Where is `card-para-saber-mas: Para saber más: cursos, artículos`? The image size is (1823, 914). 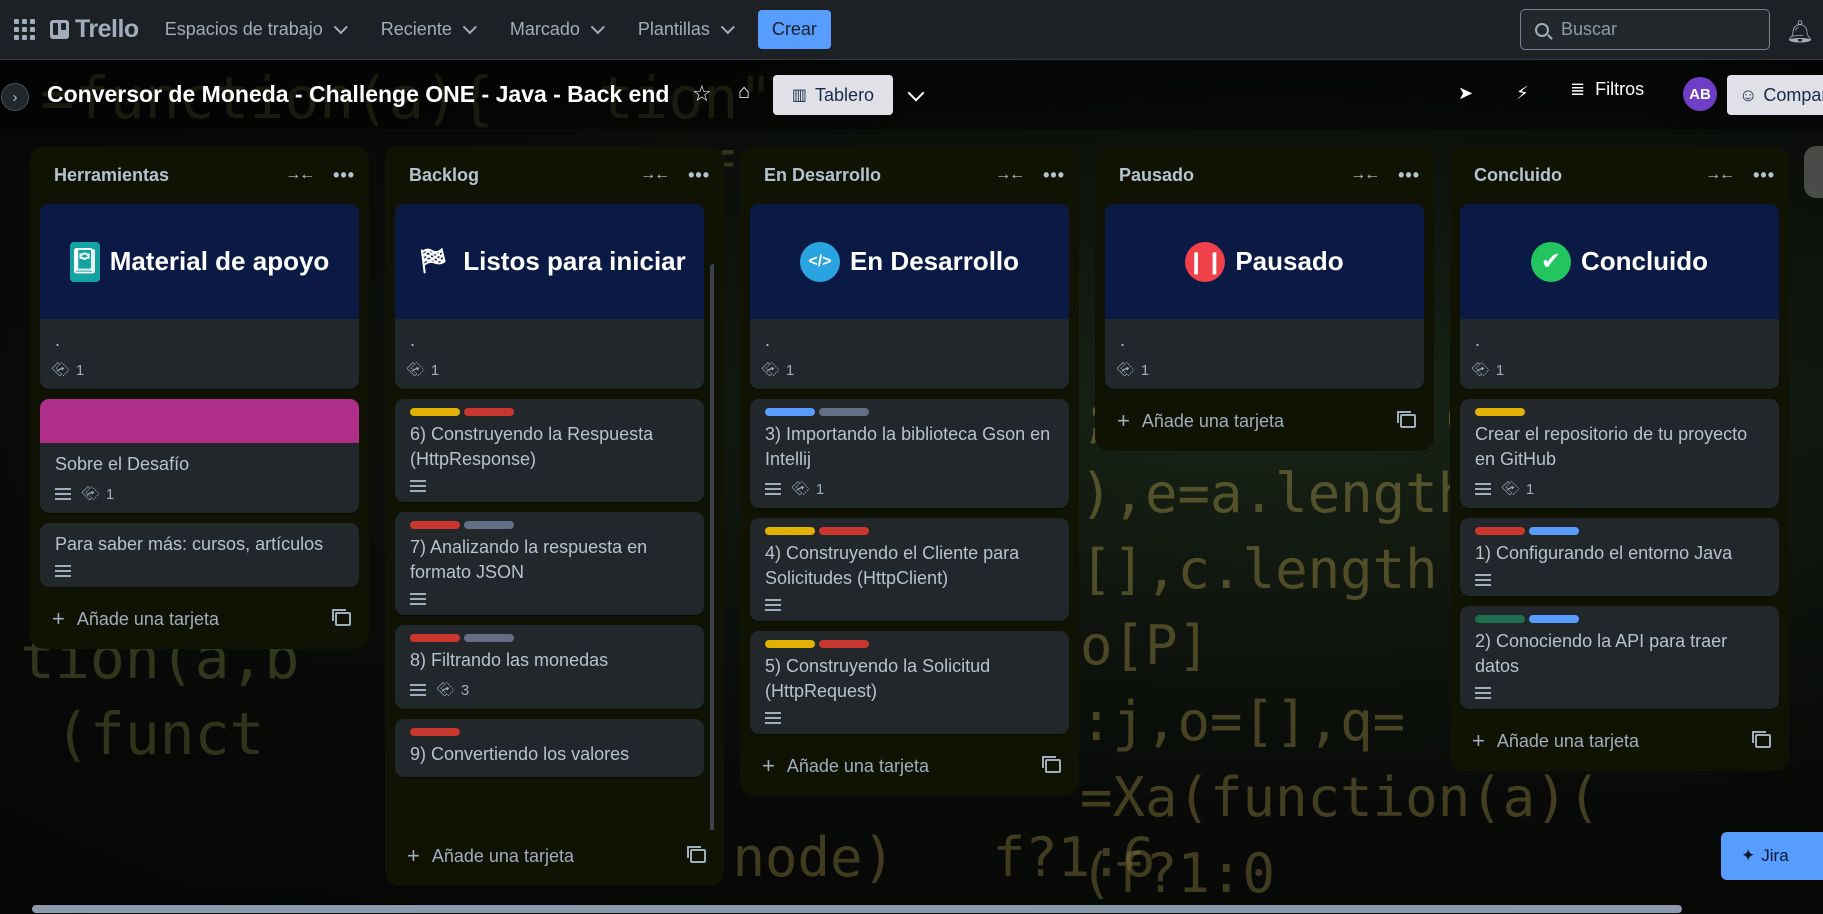
card-para-saber-mas: Para saber más: cursos, artículos is located at coordinates (199, 555).